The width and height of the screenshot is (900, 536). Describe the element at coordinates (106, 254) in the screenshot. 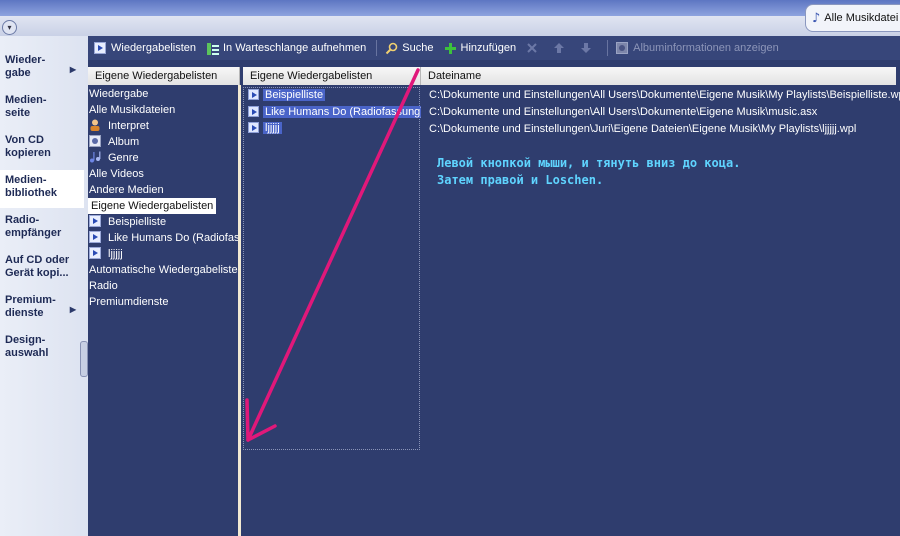

I see `tree-item-ljjjjj: ljjjjj` at that location.